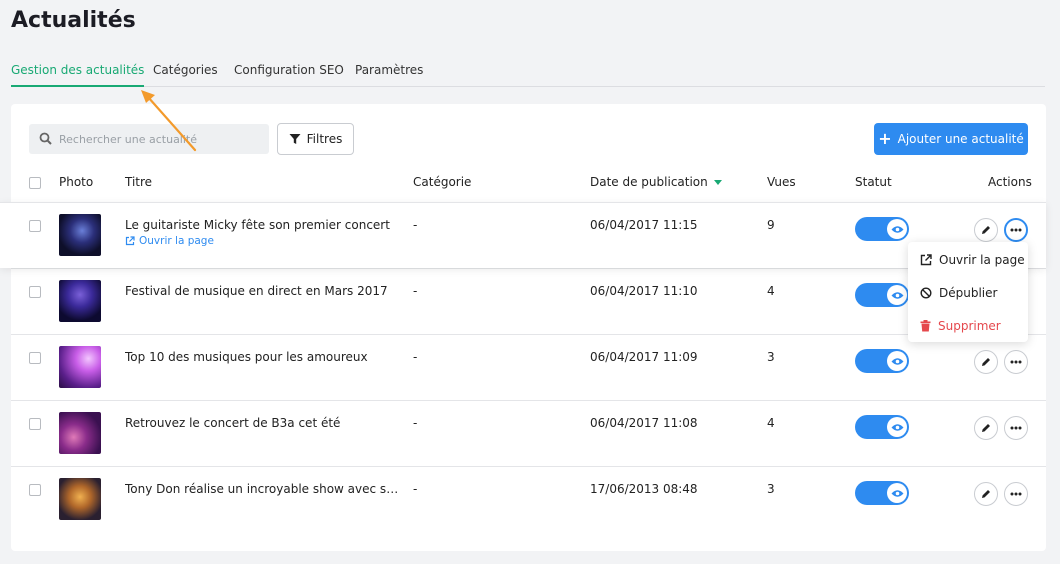 The width and height of the screenshot is (1060, 564). Describe the element at coordinates (45, 138) in the screenshot. I see `search-icon` at that location.